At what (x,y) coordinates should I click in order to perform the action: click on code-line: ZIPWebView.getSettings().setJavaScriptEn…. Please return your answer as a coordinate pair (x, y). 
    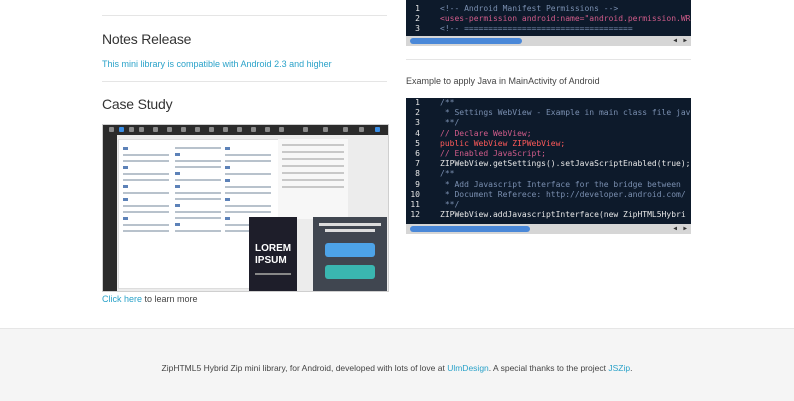
    Looking at the image, I should click on (565, 164).